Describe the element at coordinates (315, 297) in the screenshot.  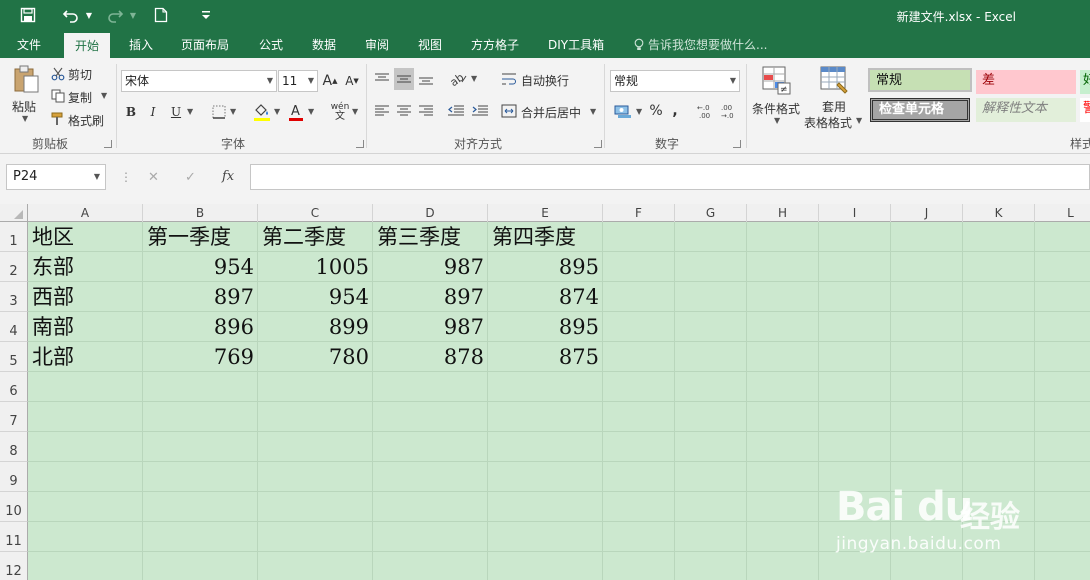
I see `cell-c3: 954` at that location.